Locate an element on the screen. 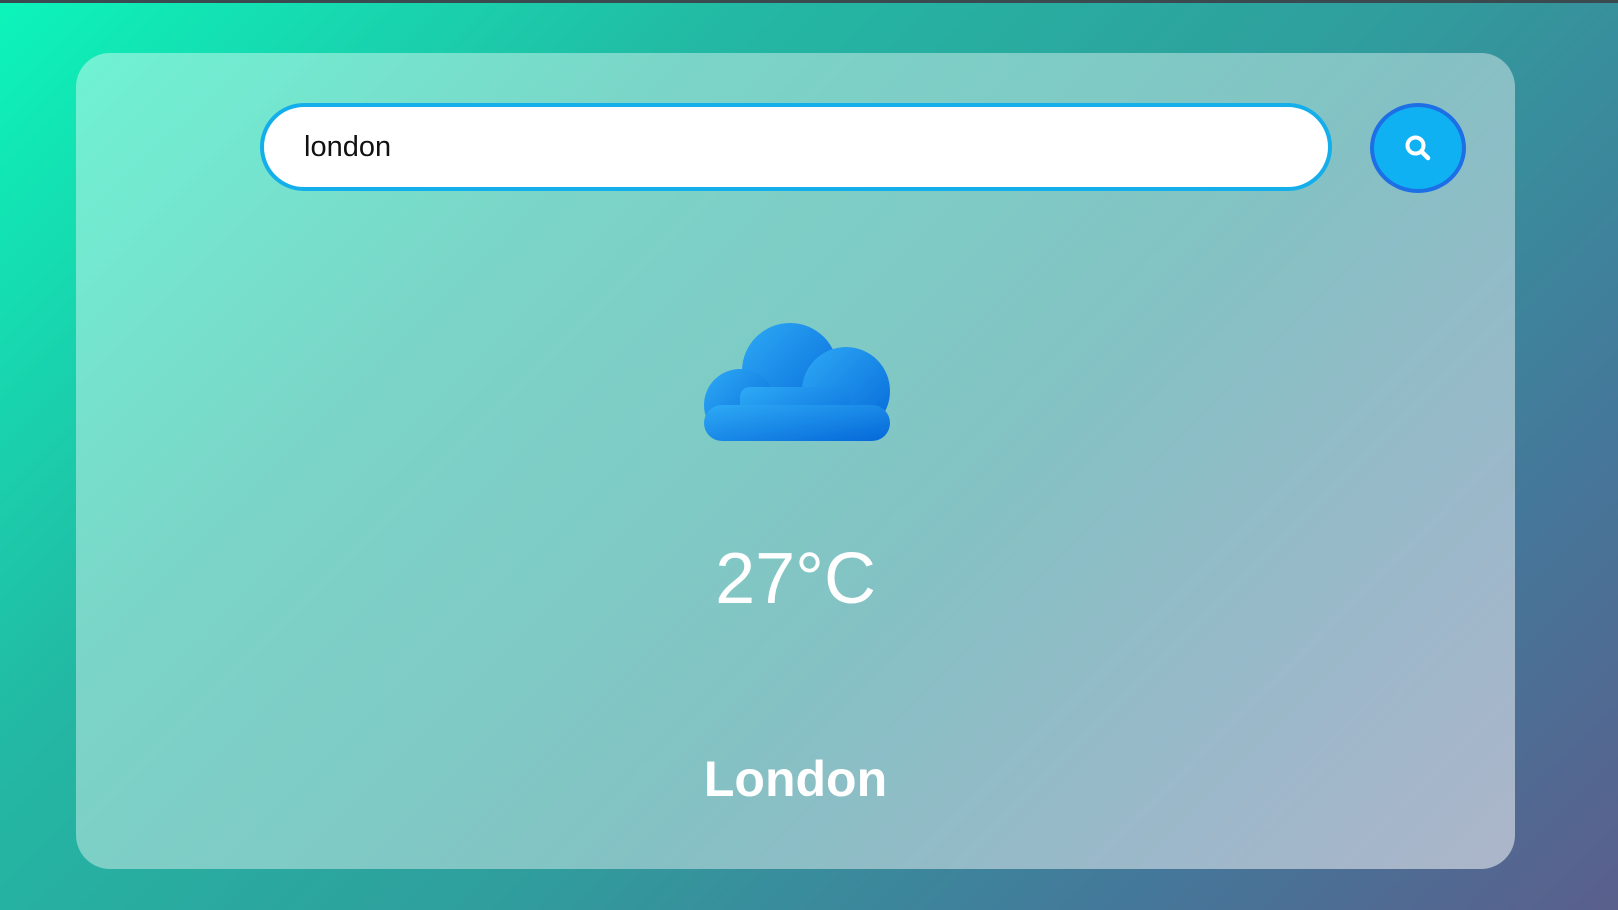  search-icon is located at coordinates (1418, 148).